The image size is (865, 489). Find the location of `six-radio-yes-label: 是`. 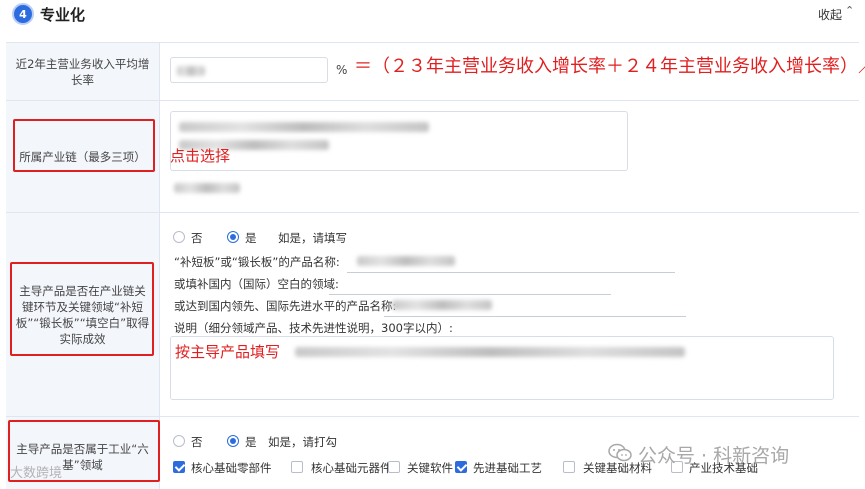

six-radio-yes-label: 是 is located at coordinates (251, 442).